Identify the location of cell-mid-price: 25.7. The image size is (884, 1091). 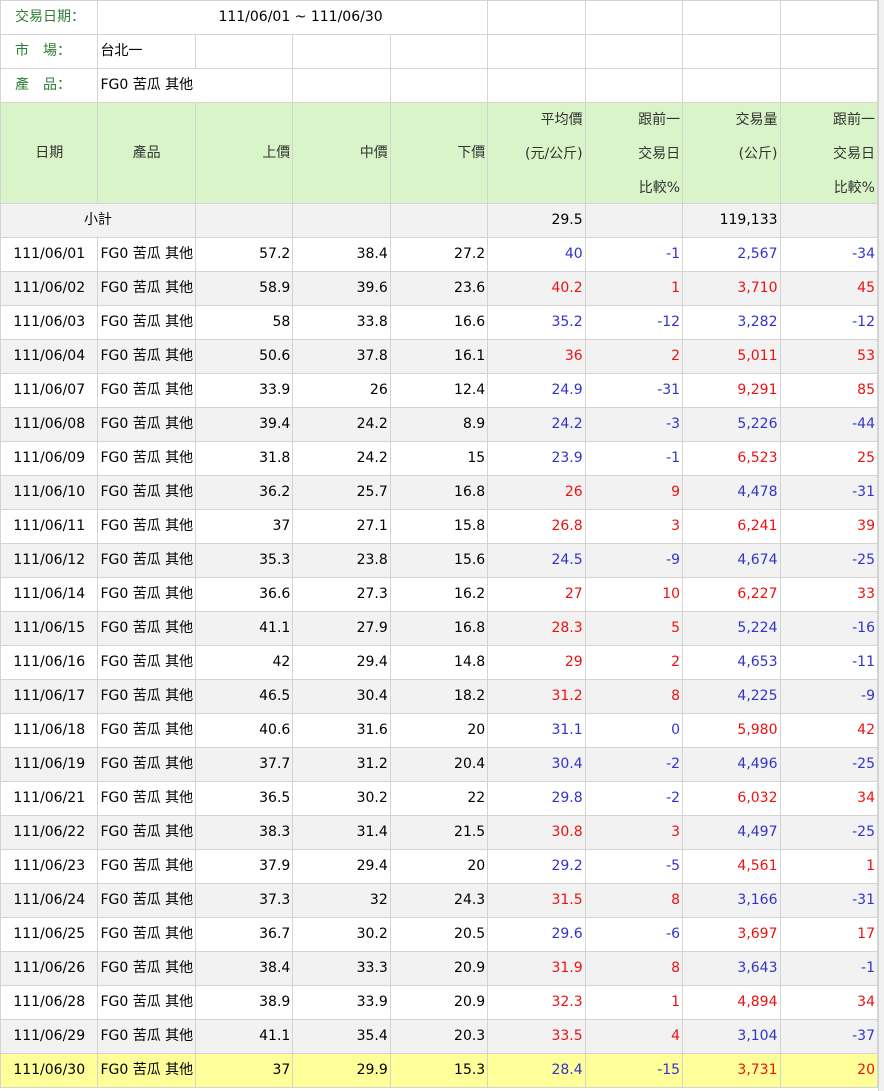
(341, 492).